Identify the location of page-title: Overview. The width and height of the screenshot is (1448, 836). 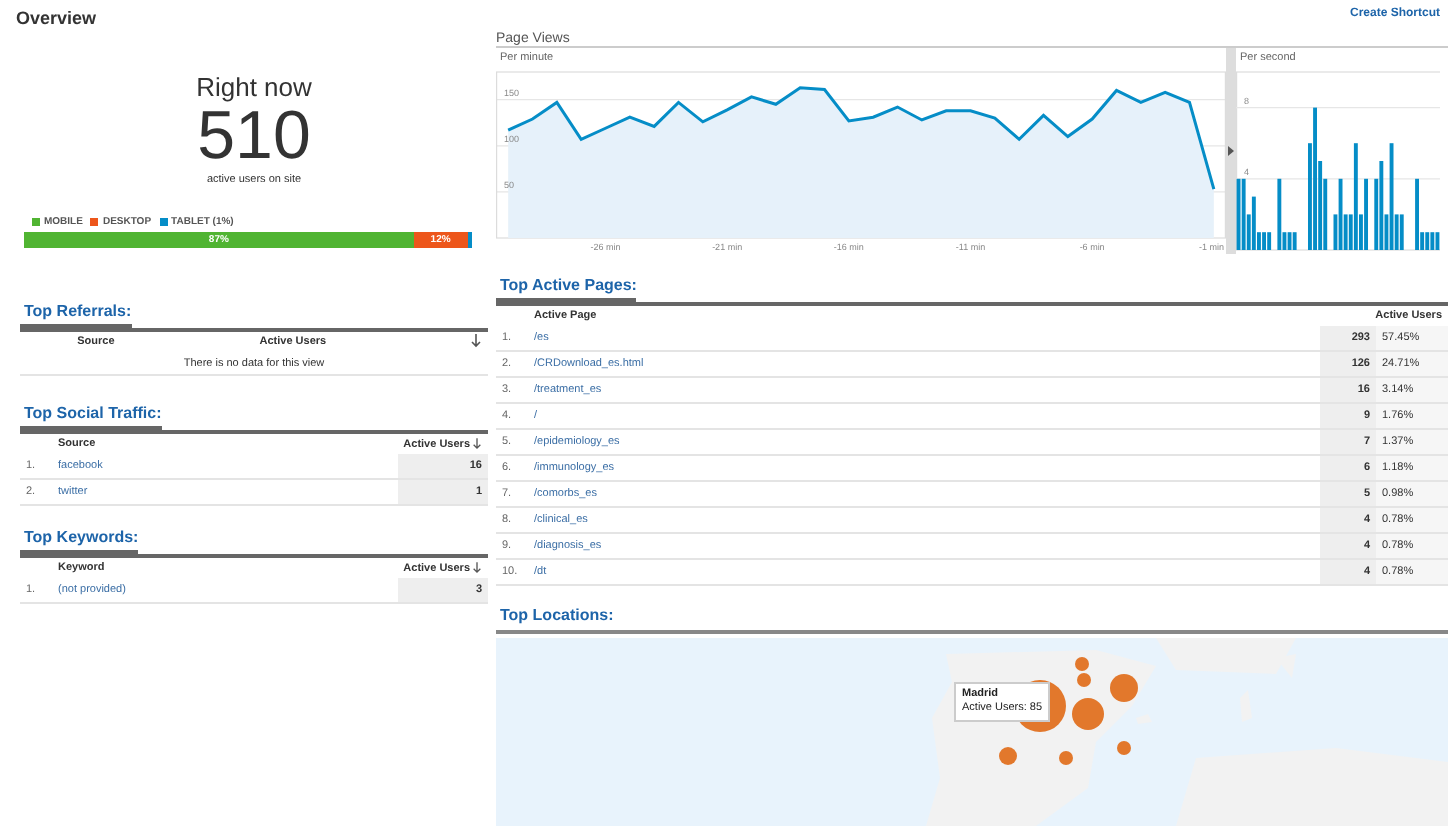
(56, 18).